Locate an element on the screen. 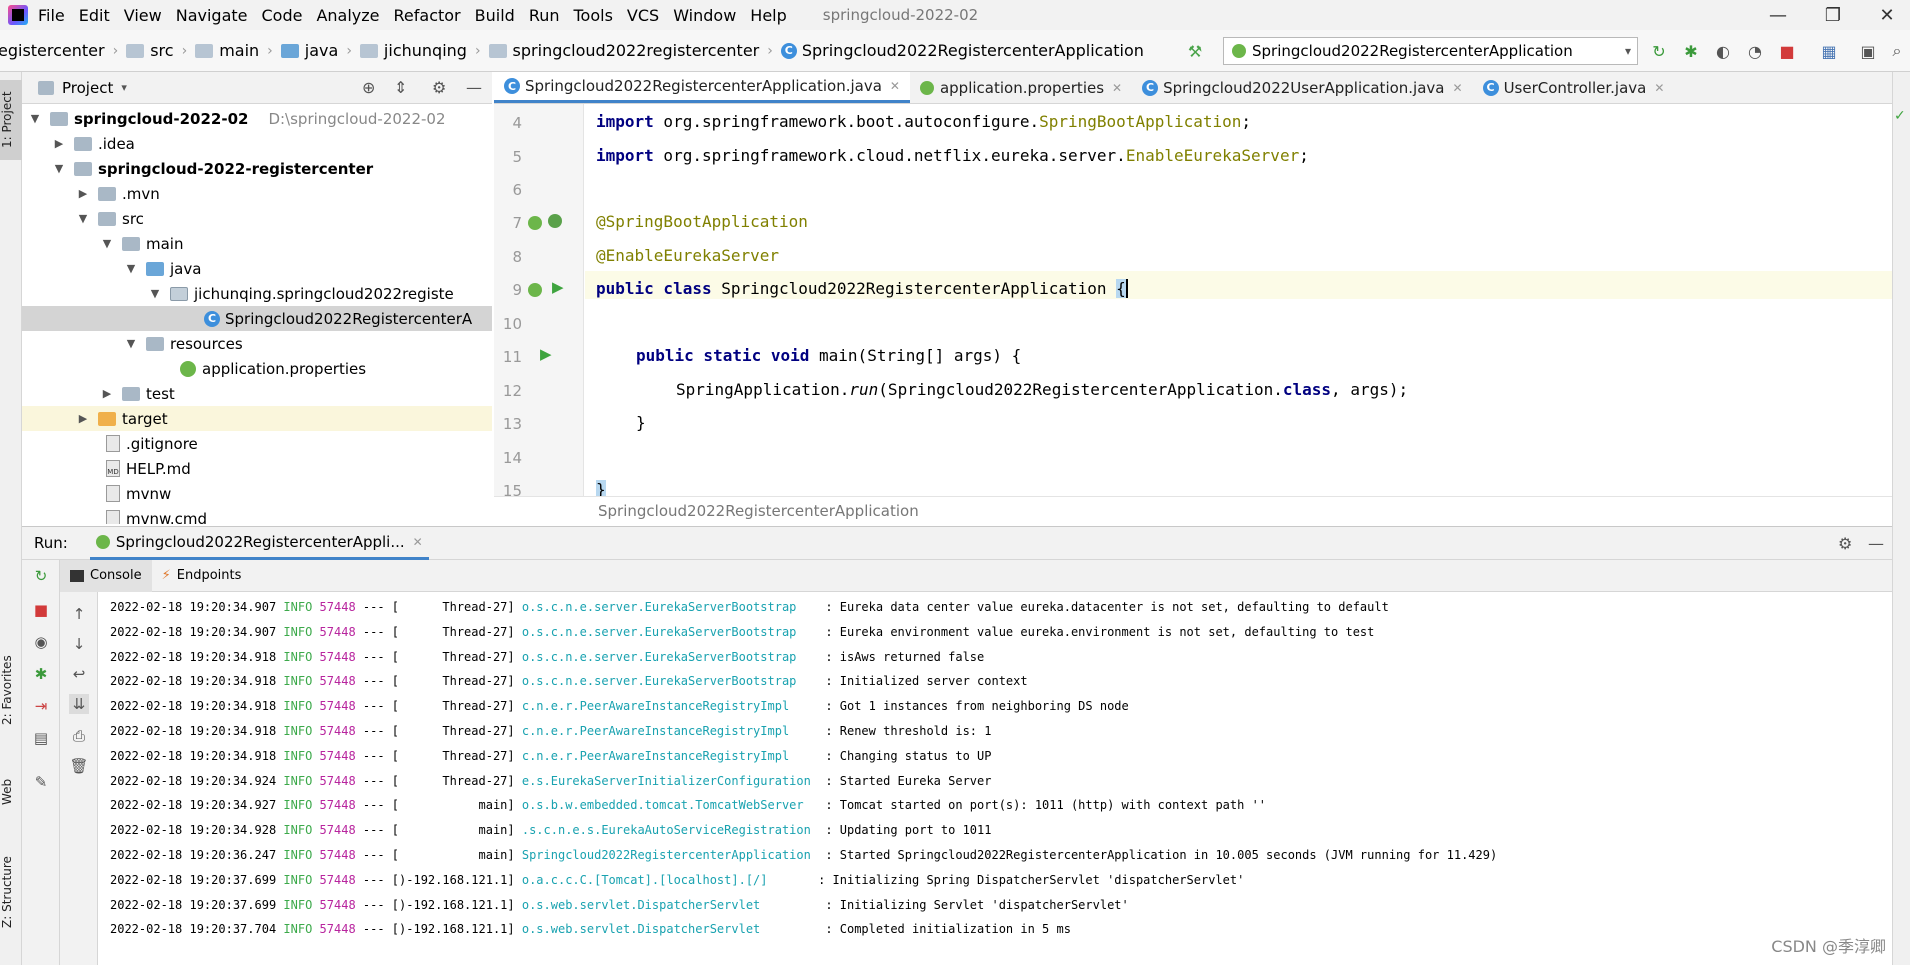  tree-item-test: ▶ test is located at coordinates (257, 393).